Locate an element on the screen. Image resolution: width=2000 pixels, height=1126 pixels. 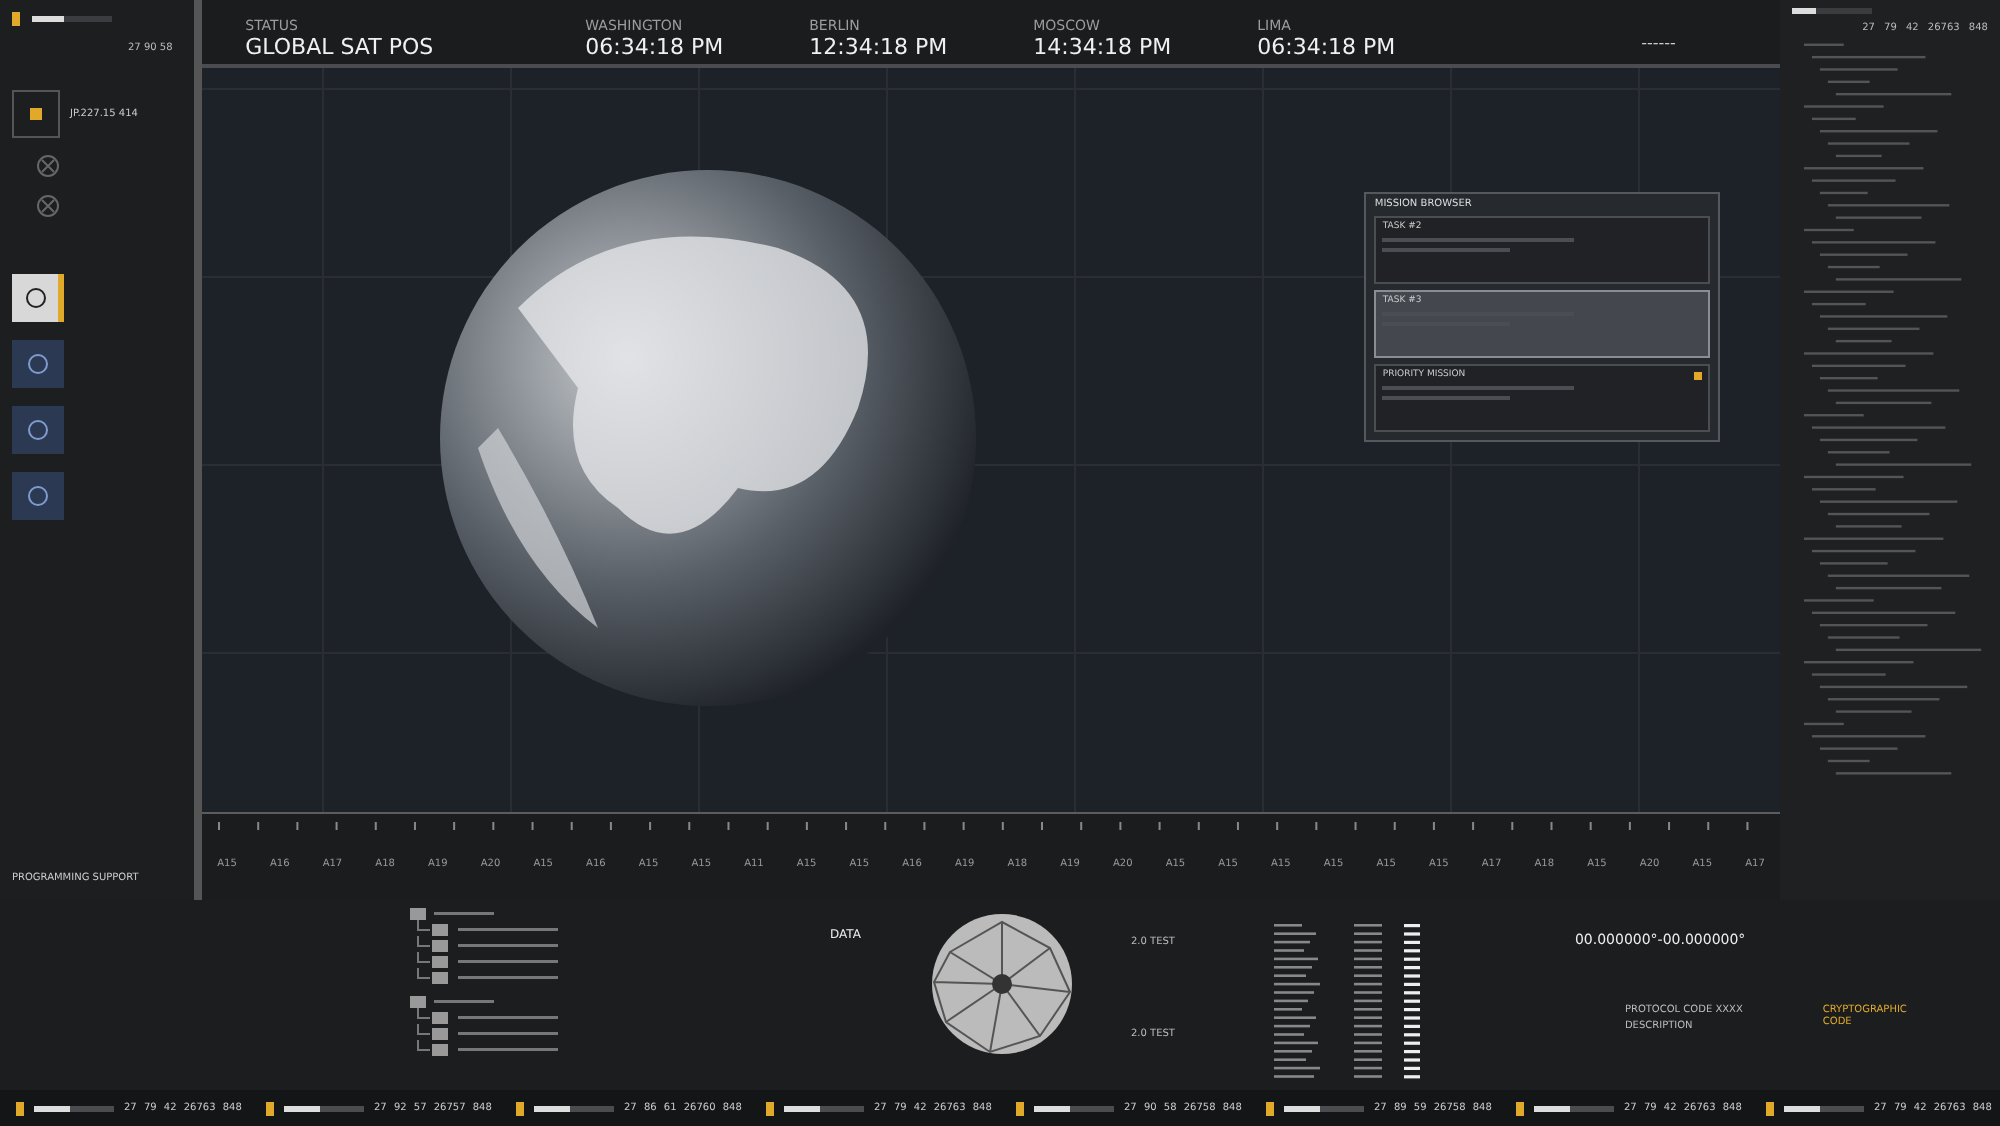
status-value: GLOBAL SAT POS is located at coordinates (340, 47).